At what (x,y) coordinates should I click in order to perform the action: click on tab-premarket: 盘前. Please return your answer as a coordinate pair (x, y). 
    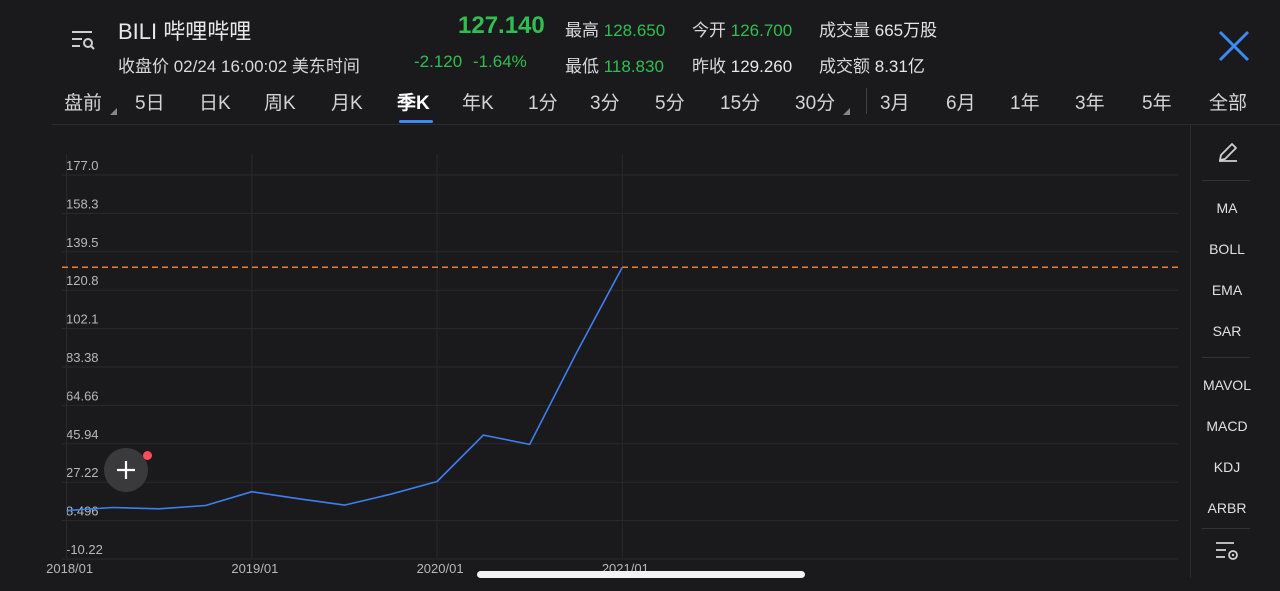
    Looking at the image, I should click on (83, 101).